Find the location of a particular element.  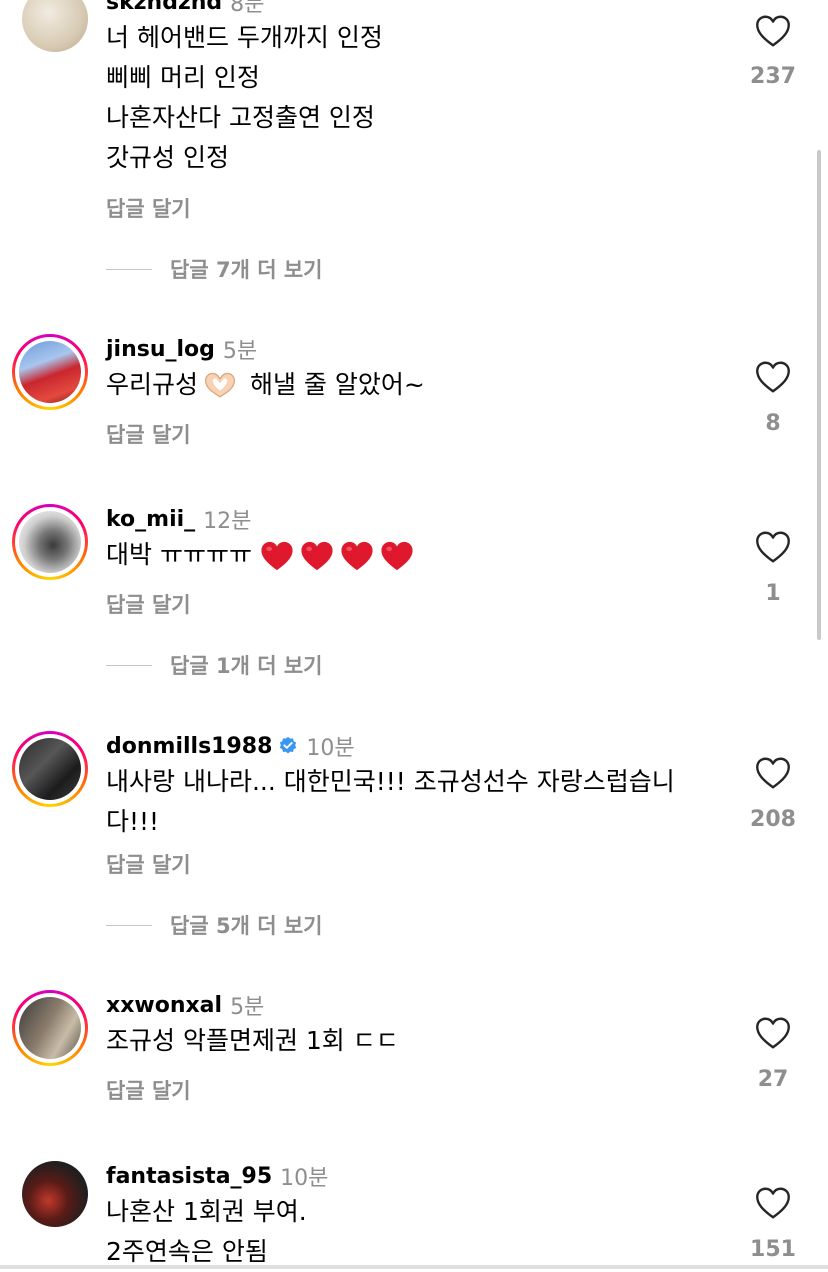

username: jinsu_log is located at coordinates (160, 349).